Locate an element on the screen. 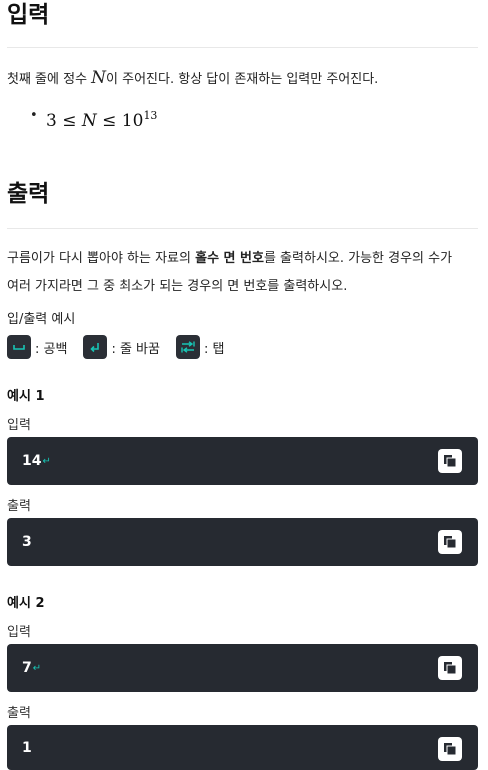  input-description: 첫째 줄에 정수 N이 주어진다. 항상 답이 존재하는 입력만 주어진다. is located at coordinates (192, 79).